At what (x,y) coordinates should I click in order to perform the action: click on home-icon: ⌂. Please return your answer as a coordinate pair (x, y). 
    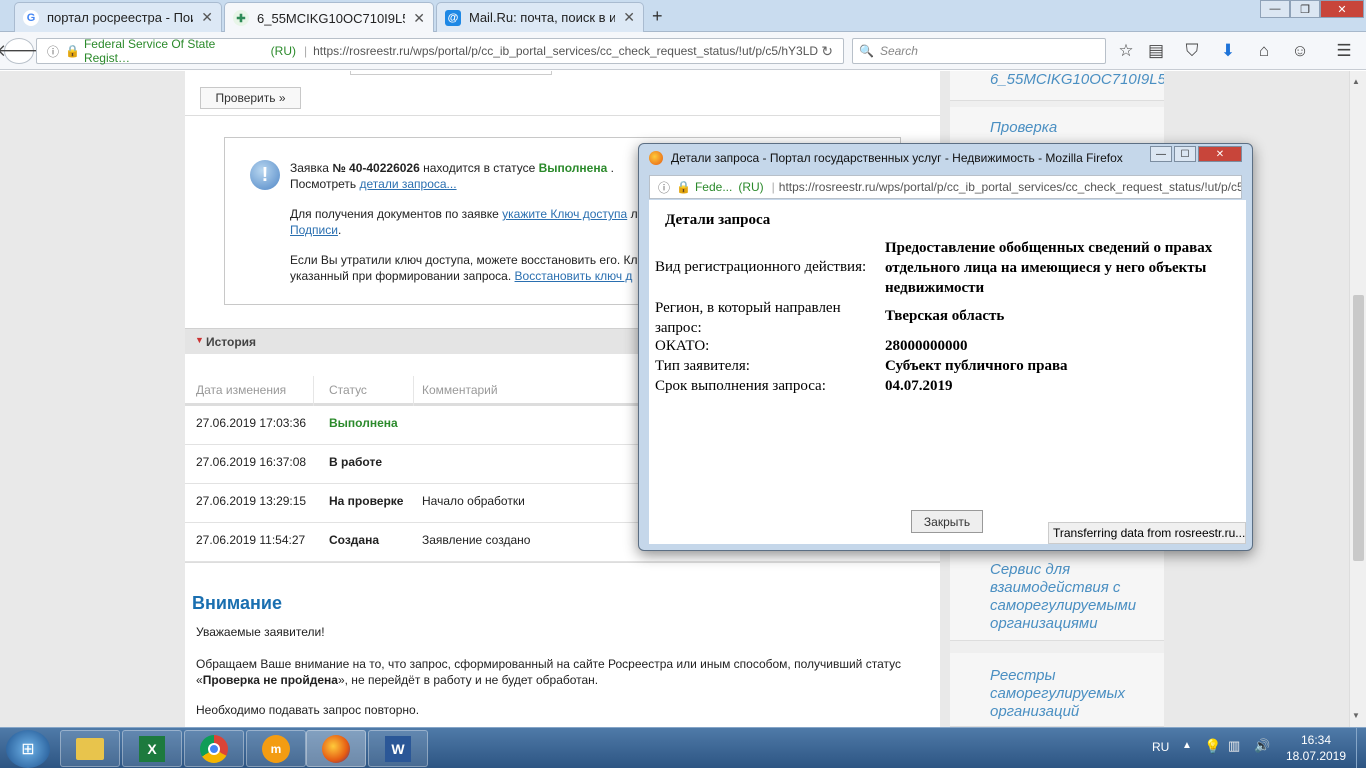
    Looking at the image, I should click on (1264, 51).